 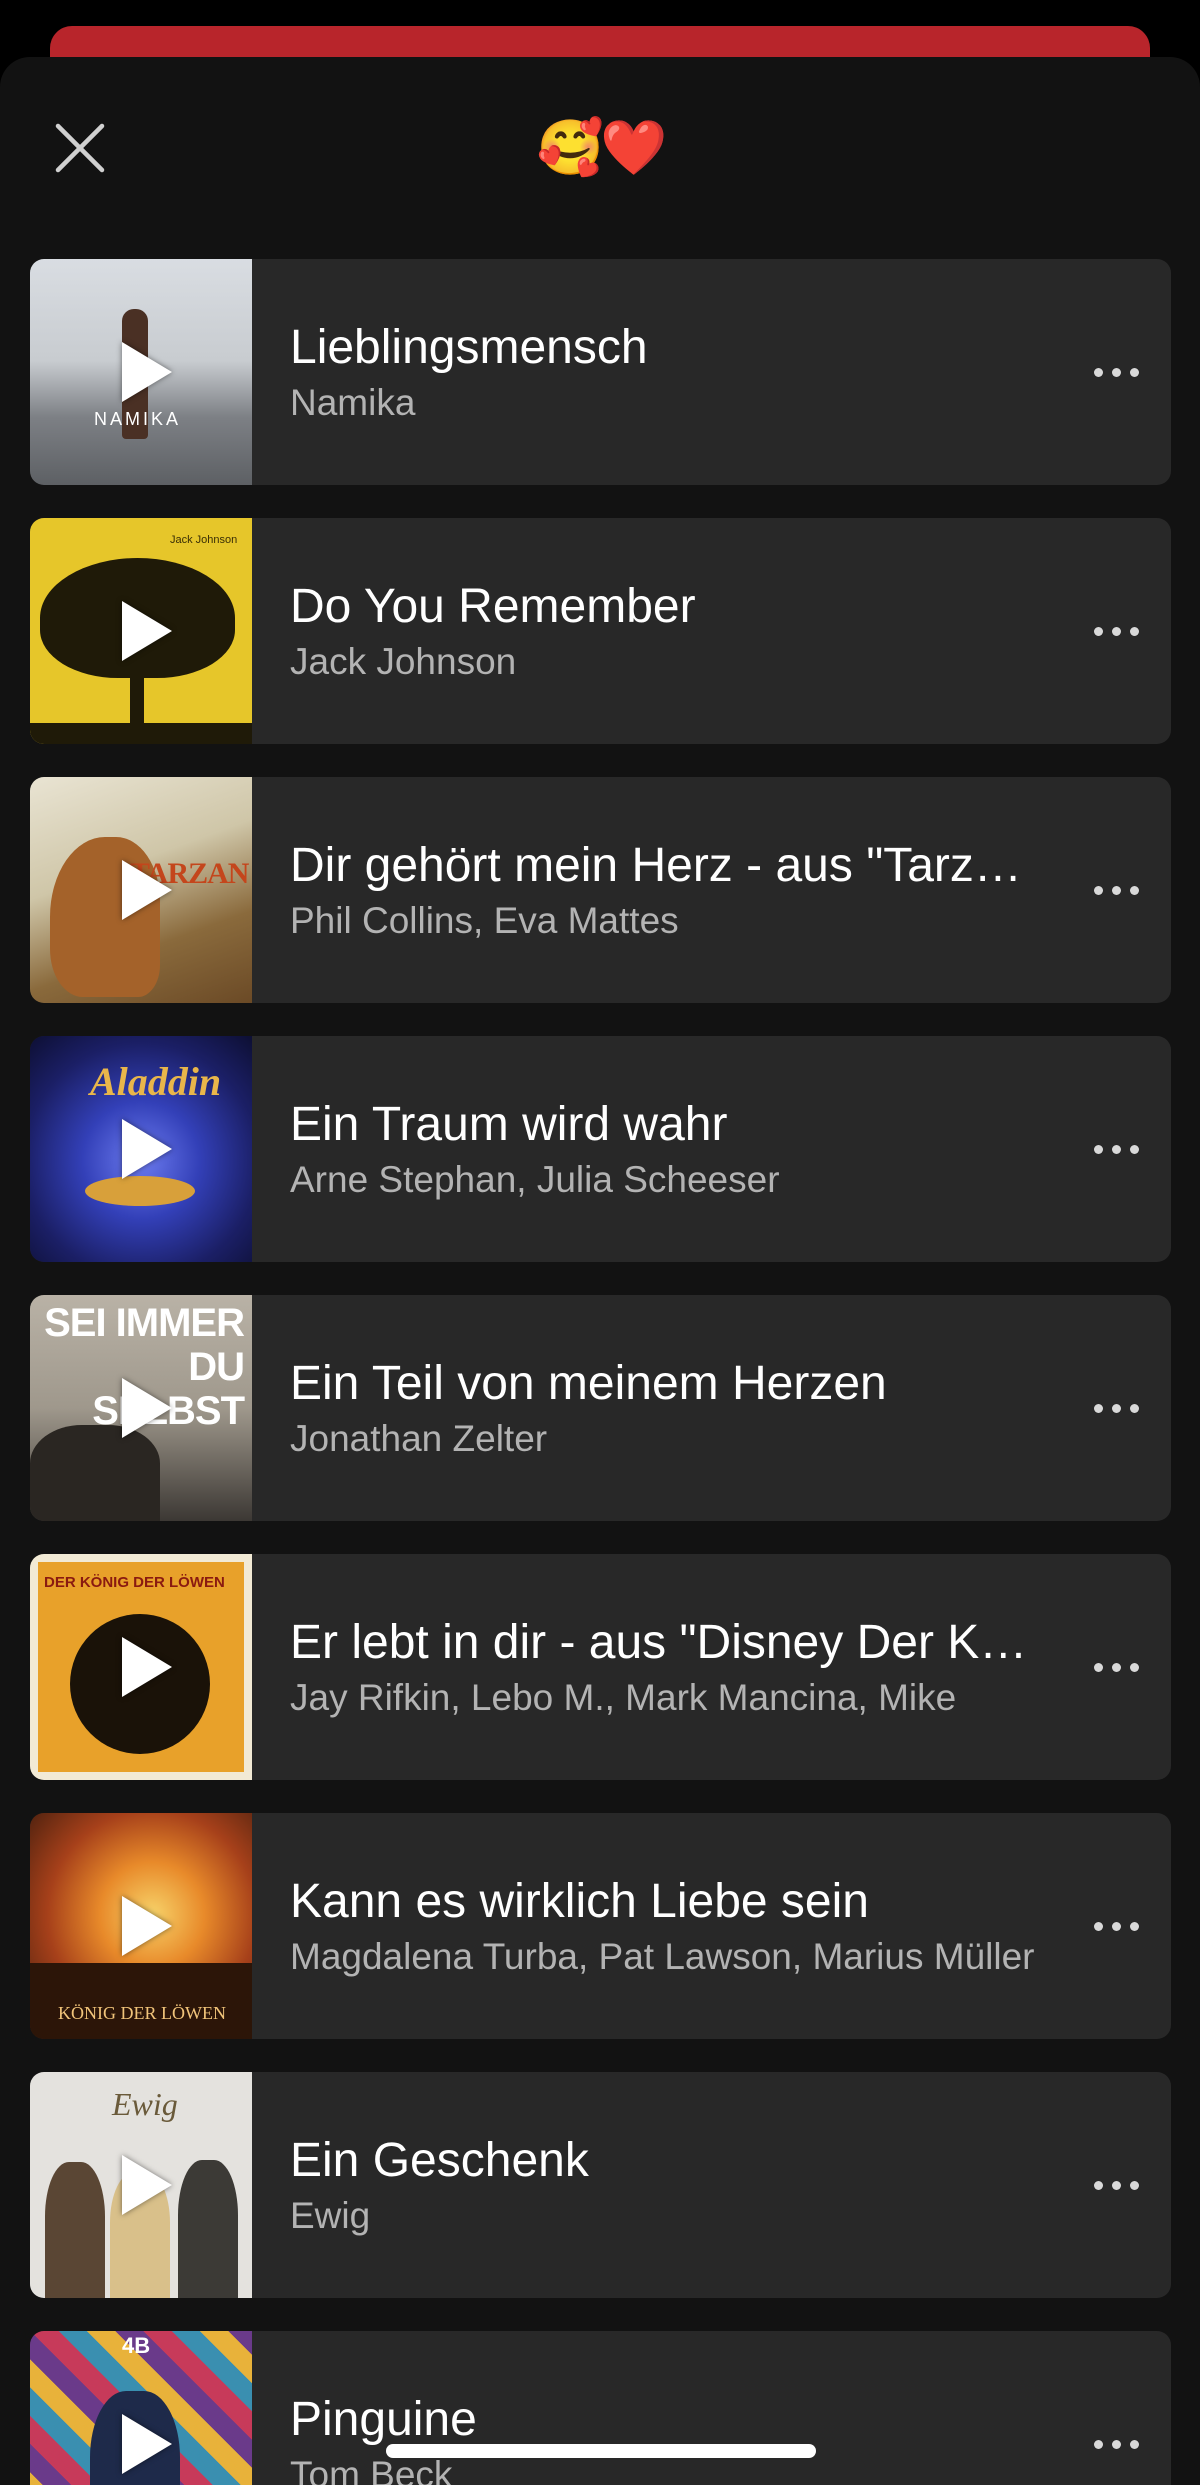 I want to click on album-art: DER KÖNIG DER LÖWEN, so click(x=141, y=1667).